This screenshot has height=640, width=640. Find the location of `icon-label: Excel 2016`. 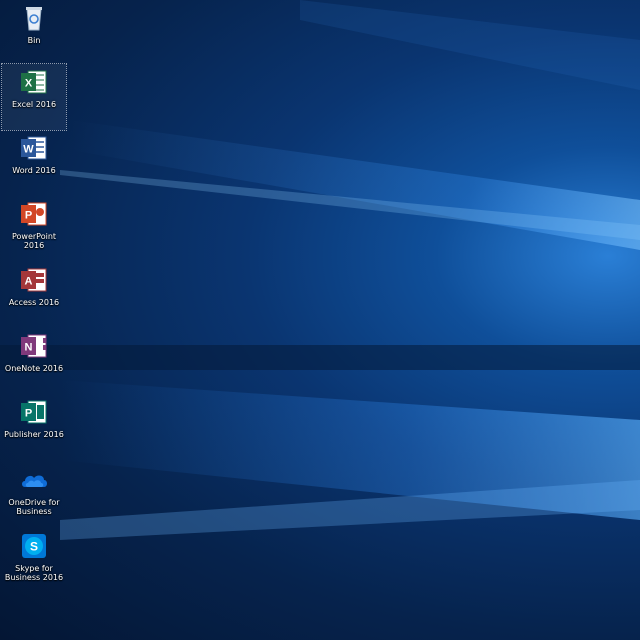

icon-label: Excel 2016 is located at coordinates (34, 104).